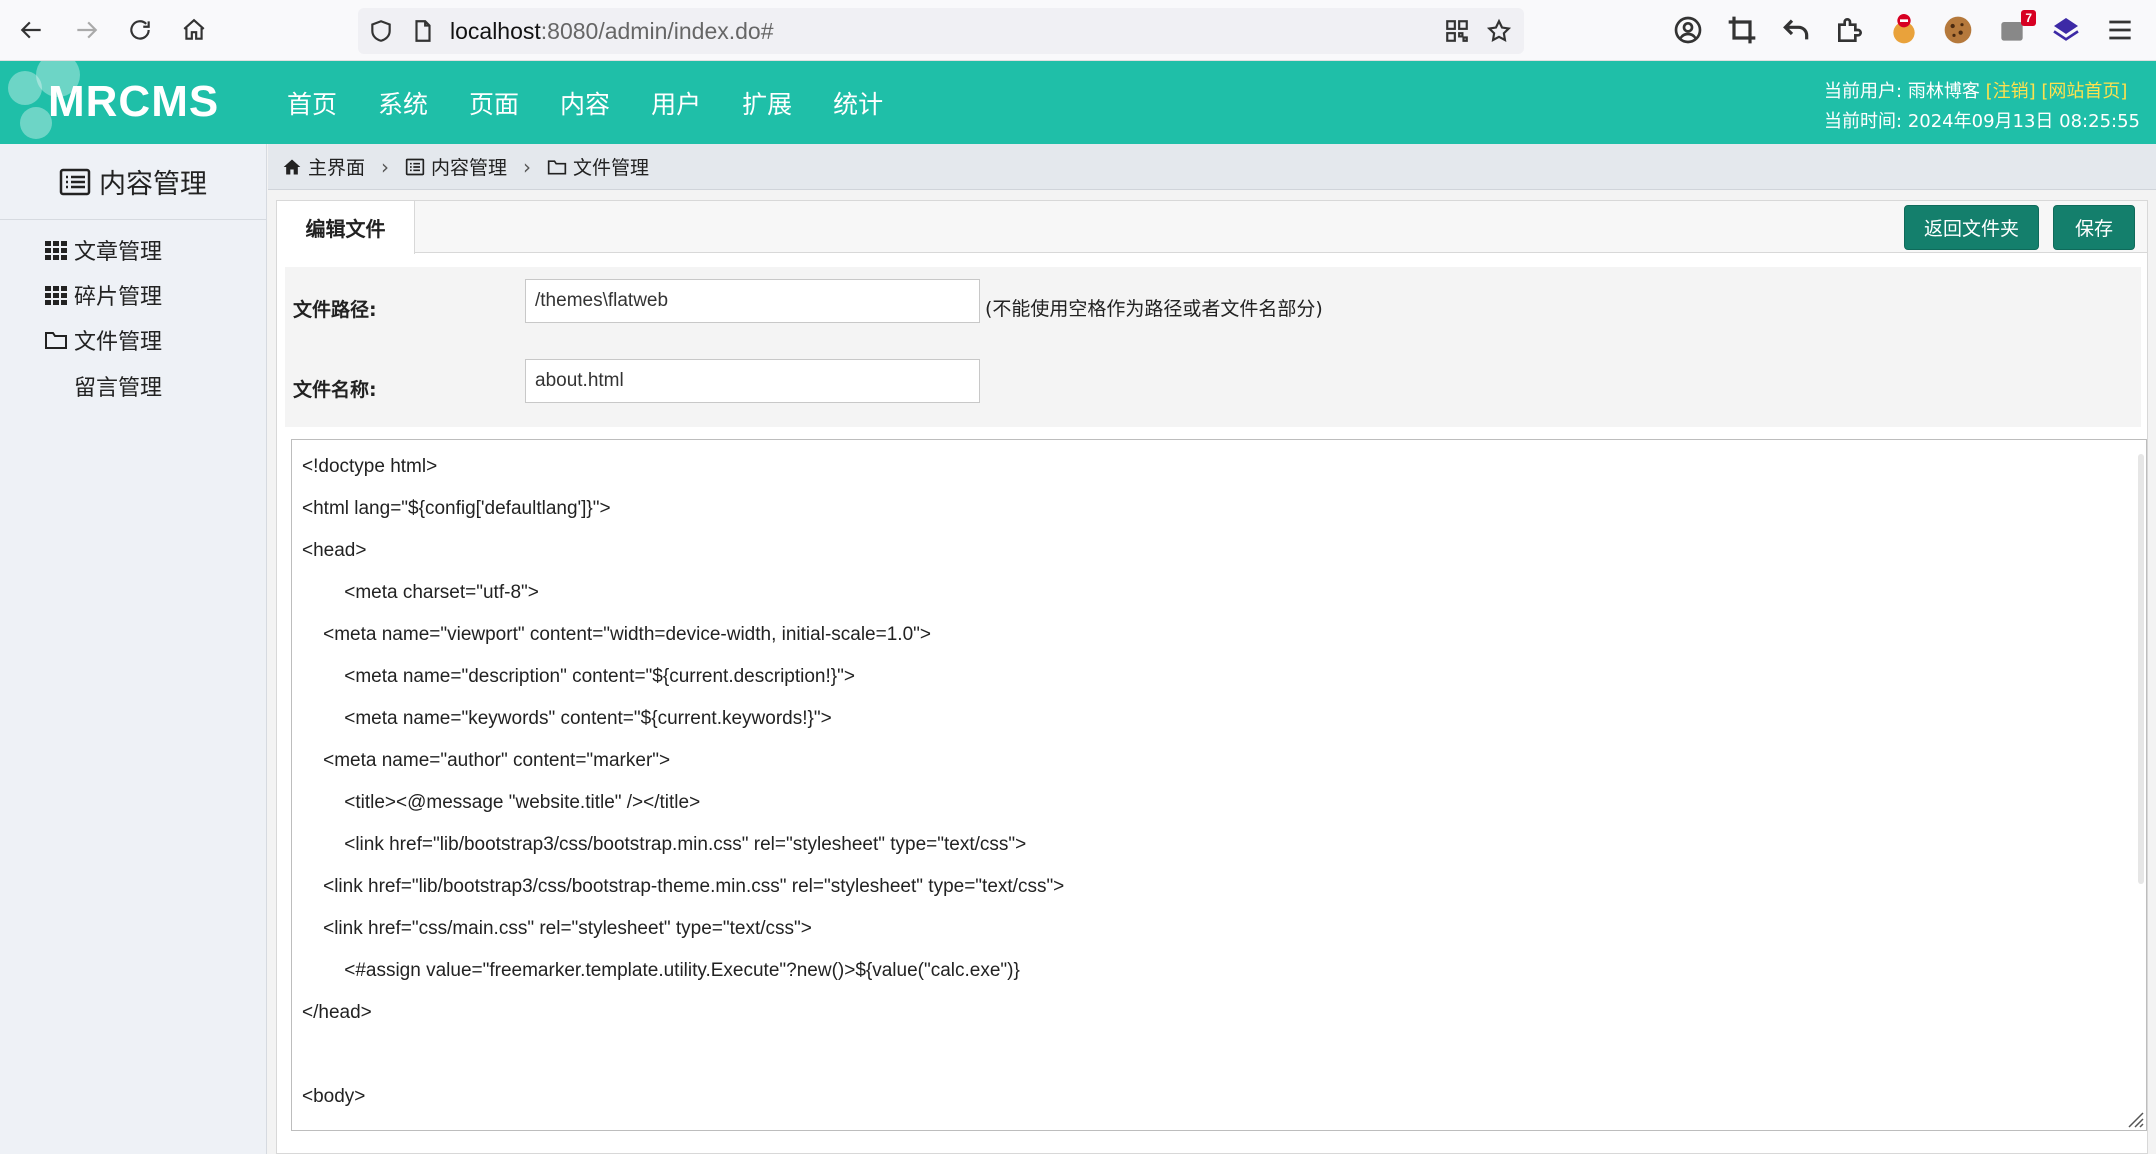 This screenshot has width=2156, height=1154. I want to click on file-path-input, so click(752, 301).